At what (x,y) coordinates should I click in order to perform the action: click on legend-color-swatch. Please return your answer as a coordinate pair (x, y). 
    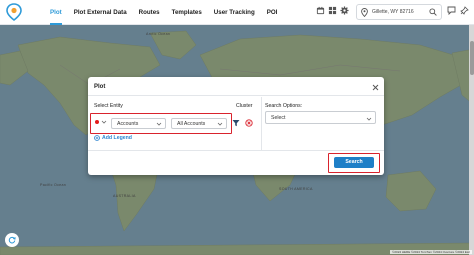
    Looking at the image, I should click on (97, 122).